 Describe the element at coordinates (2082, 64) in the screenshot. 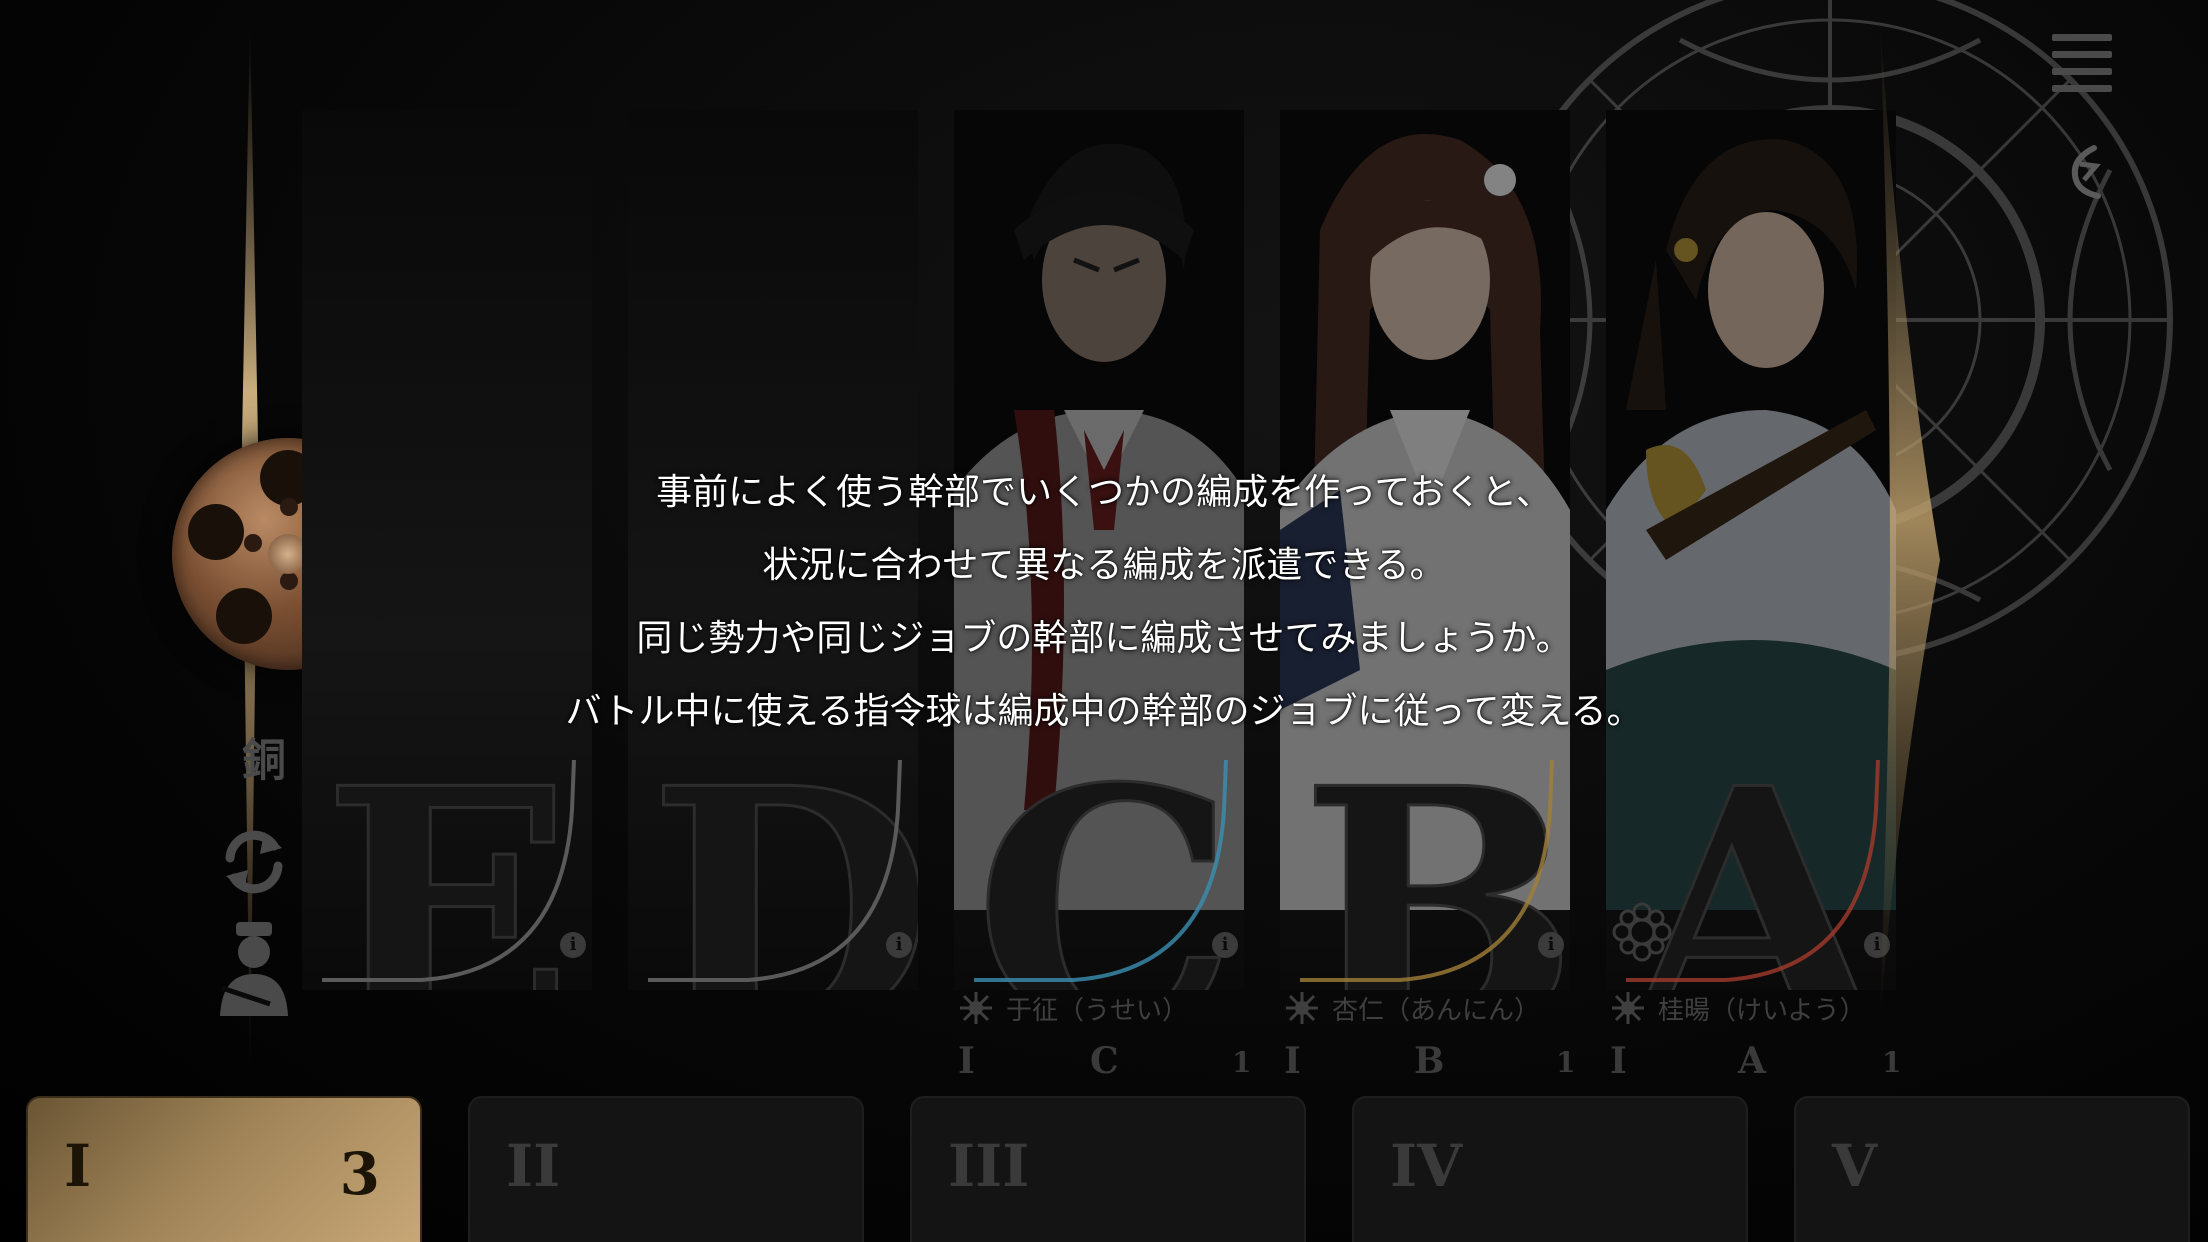

I see `hamburger-menu-icon` at that location.